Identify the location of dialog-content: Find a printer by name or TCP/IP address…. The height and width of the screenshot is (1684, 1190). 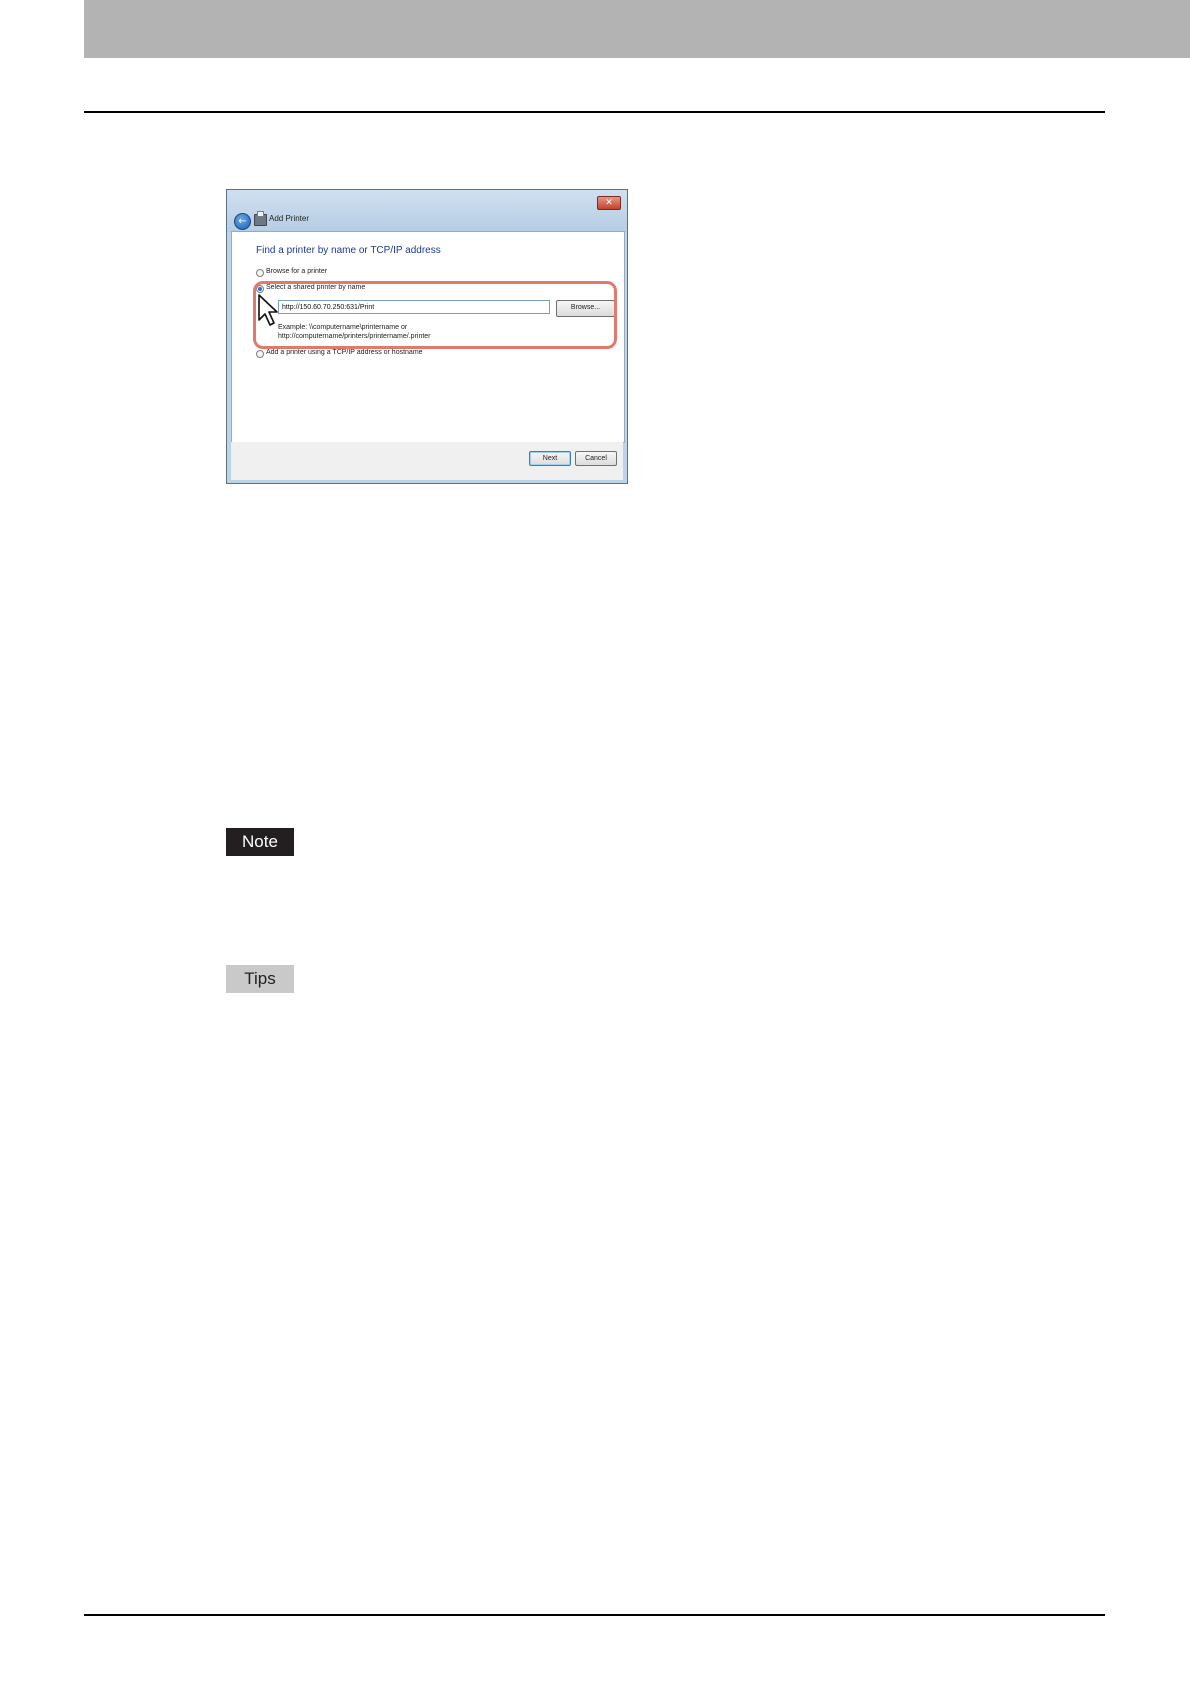
(428, 337).